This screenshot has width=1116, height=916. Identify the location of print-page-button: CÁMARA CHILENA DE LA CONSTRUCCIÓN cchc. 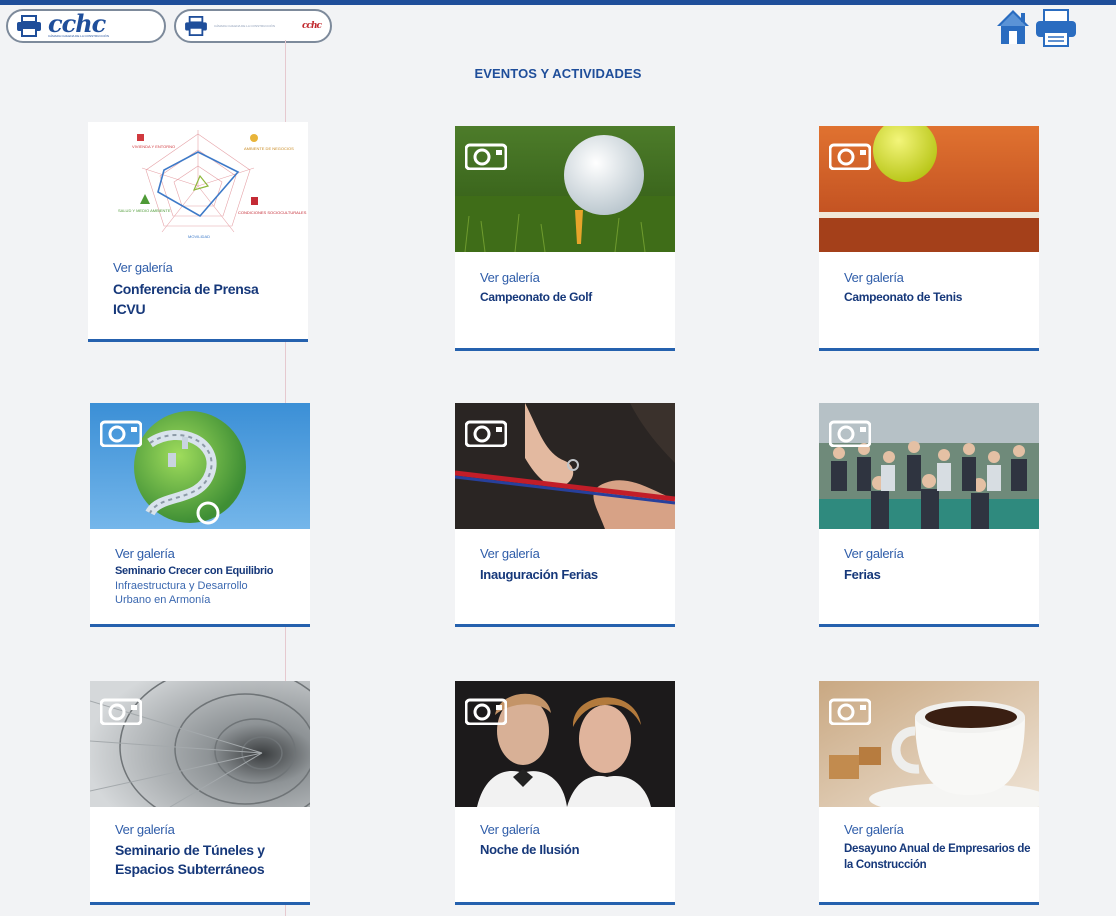
(253, 26).